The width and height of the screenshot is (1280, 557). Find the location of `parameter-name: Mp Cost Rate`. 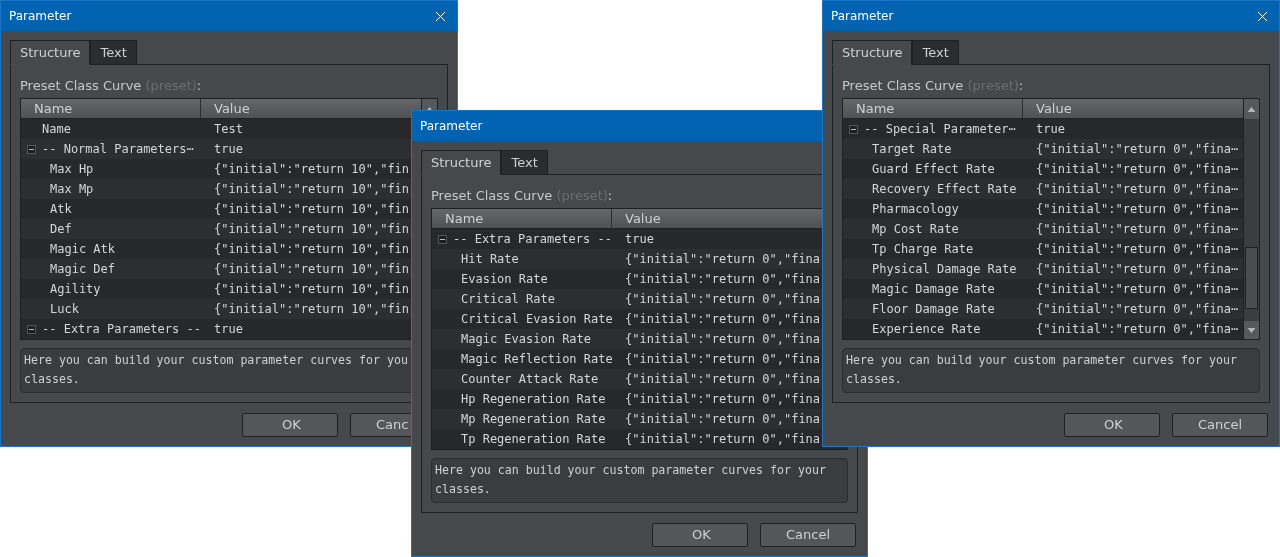

parameter-name: Mp Cost Rate is located at coordinates (915, 229).